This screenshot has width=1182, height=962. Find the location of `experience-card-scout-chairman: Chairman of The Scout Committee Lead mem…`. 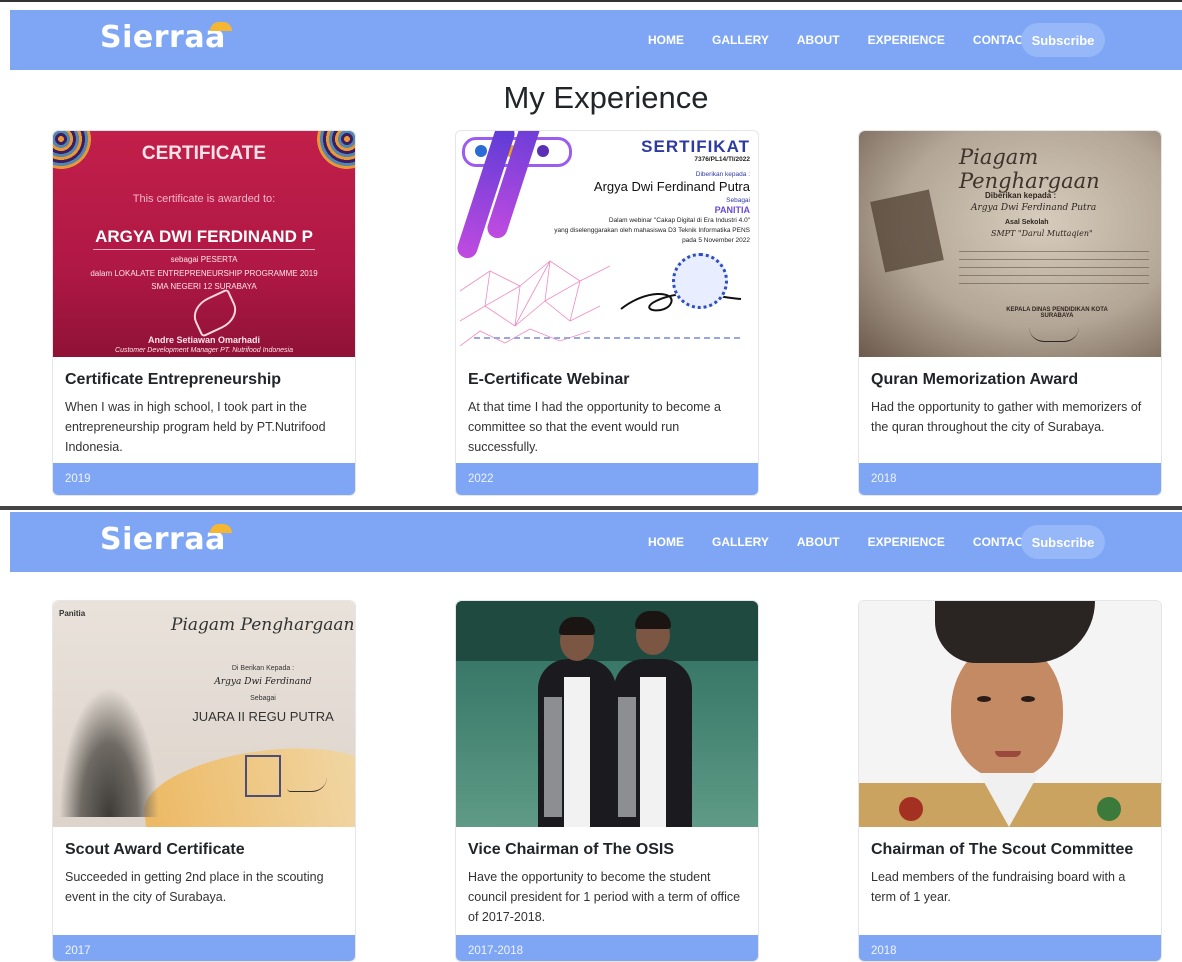

experience-card-scout-chairman: Chairman of The Scout Committee Lead mem… is located at coordinates (1010, 781).